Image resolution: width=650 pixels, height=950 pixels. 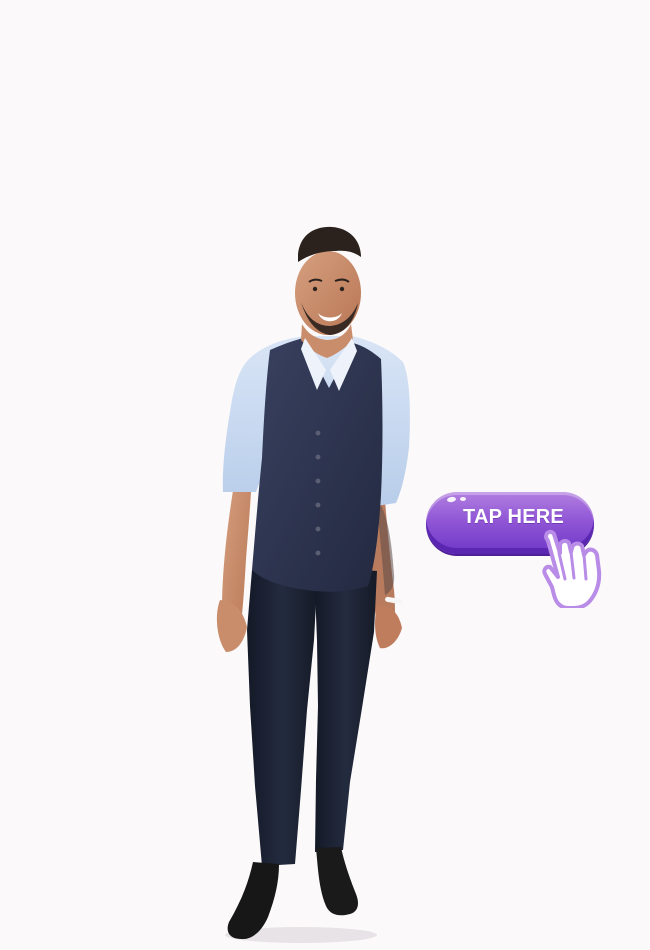 What do you see at coordinates (328, 293) in the screenshot?
I see `face` at bounding box center [328, 293].